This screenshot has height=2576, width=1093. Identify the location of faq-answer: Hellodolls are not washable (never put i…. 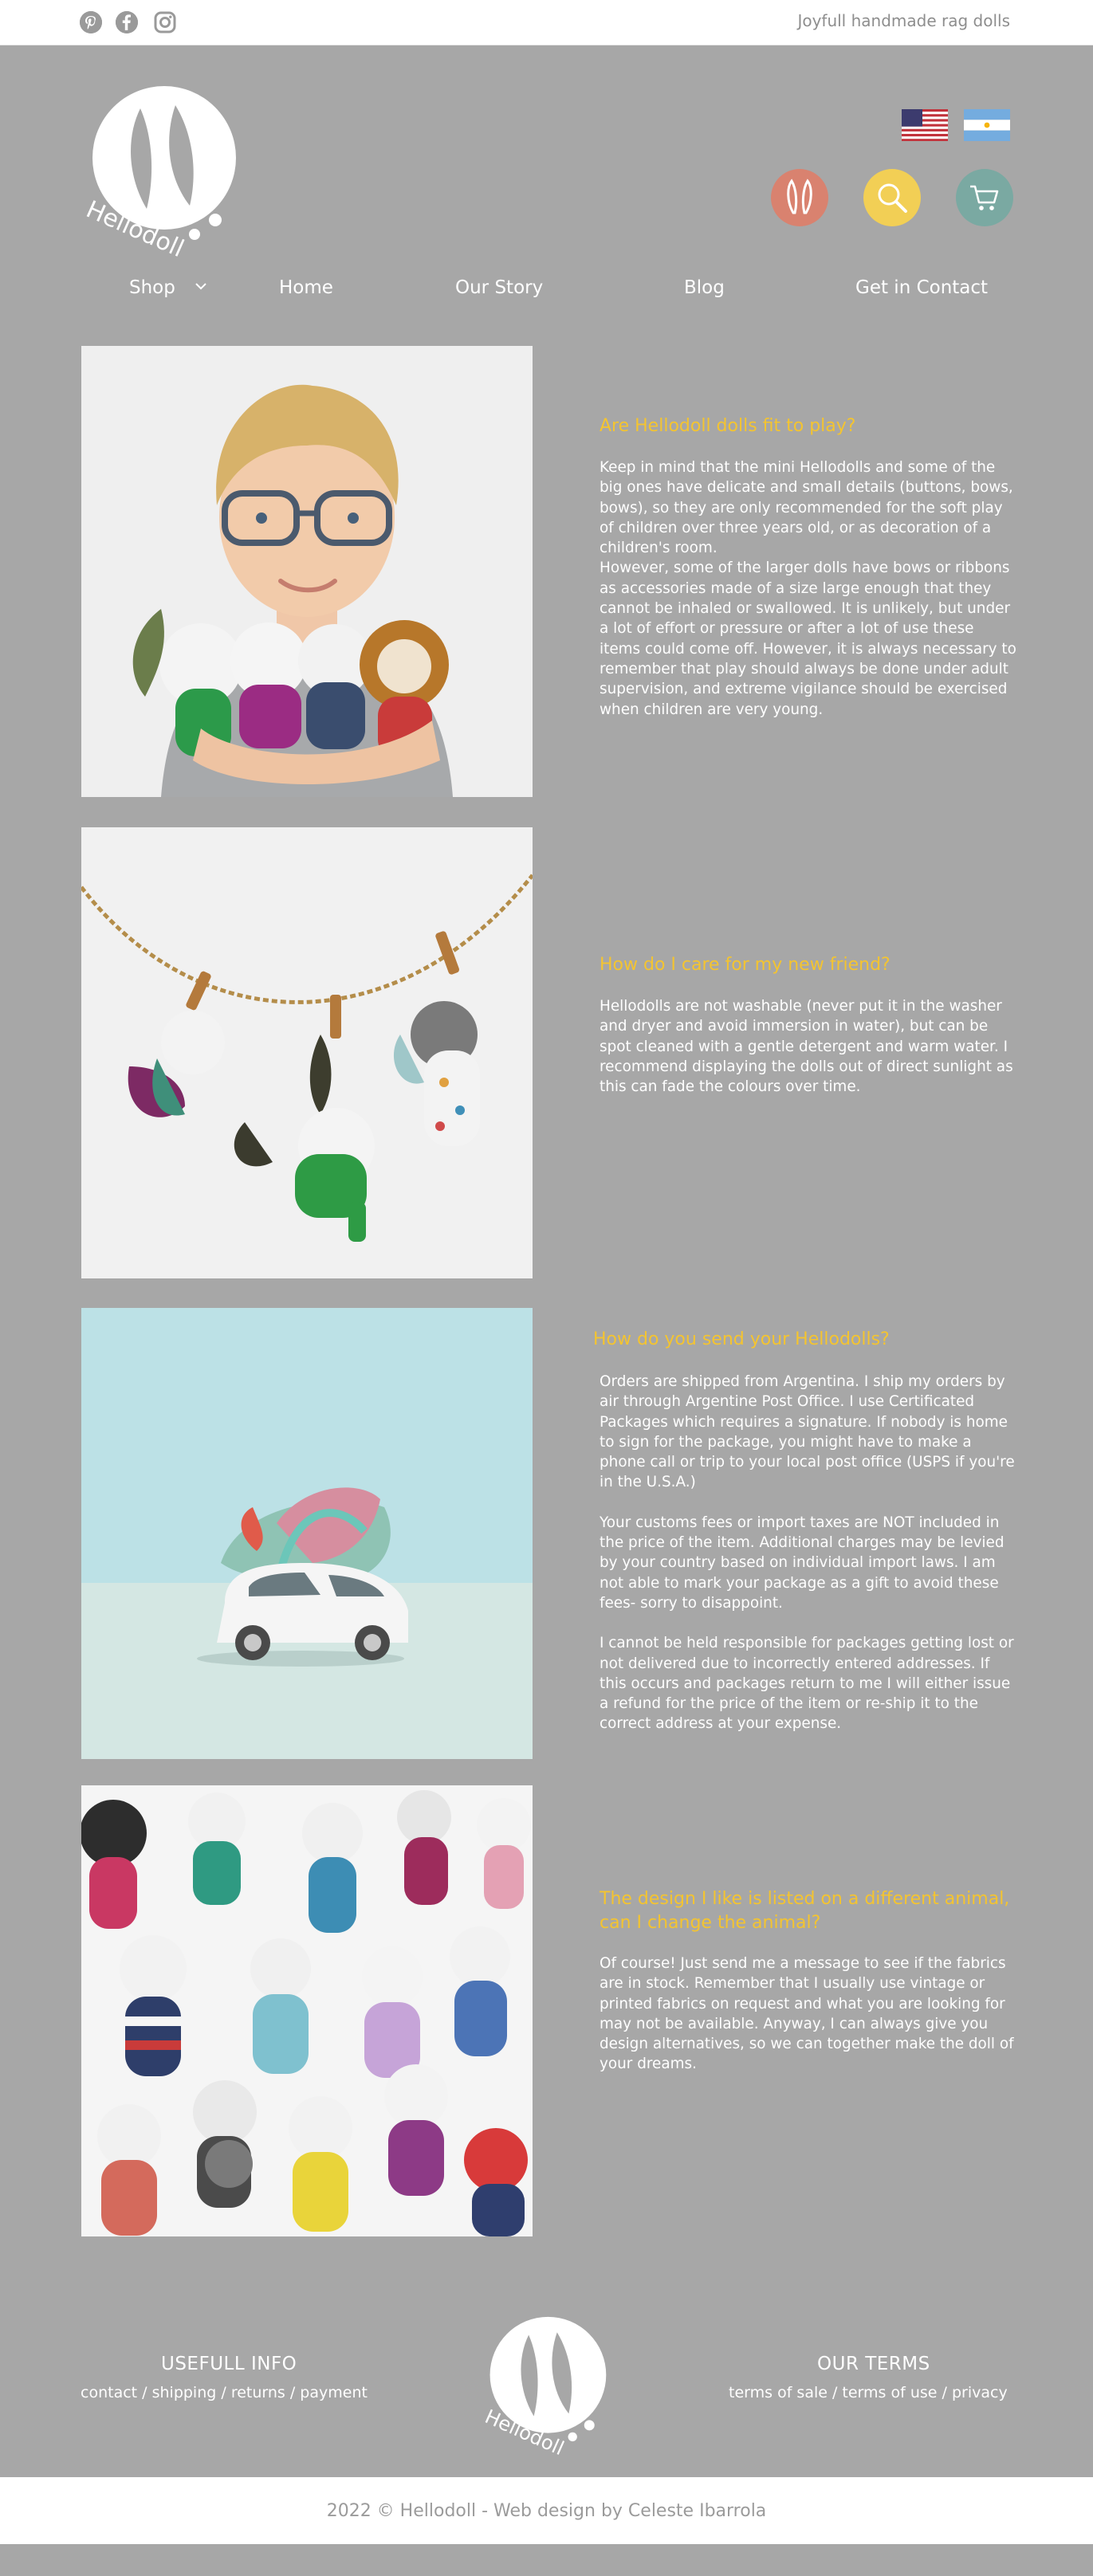
(808, 1046).